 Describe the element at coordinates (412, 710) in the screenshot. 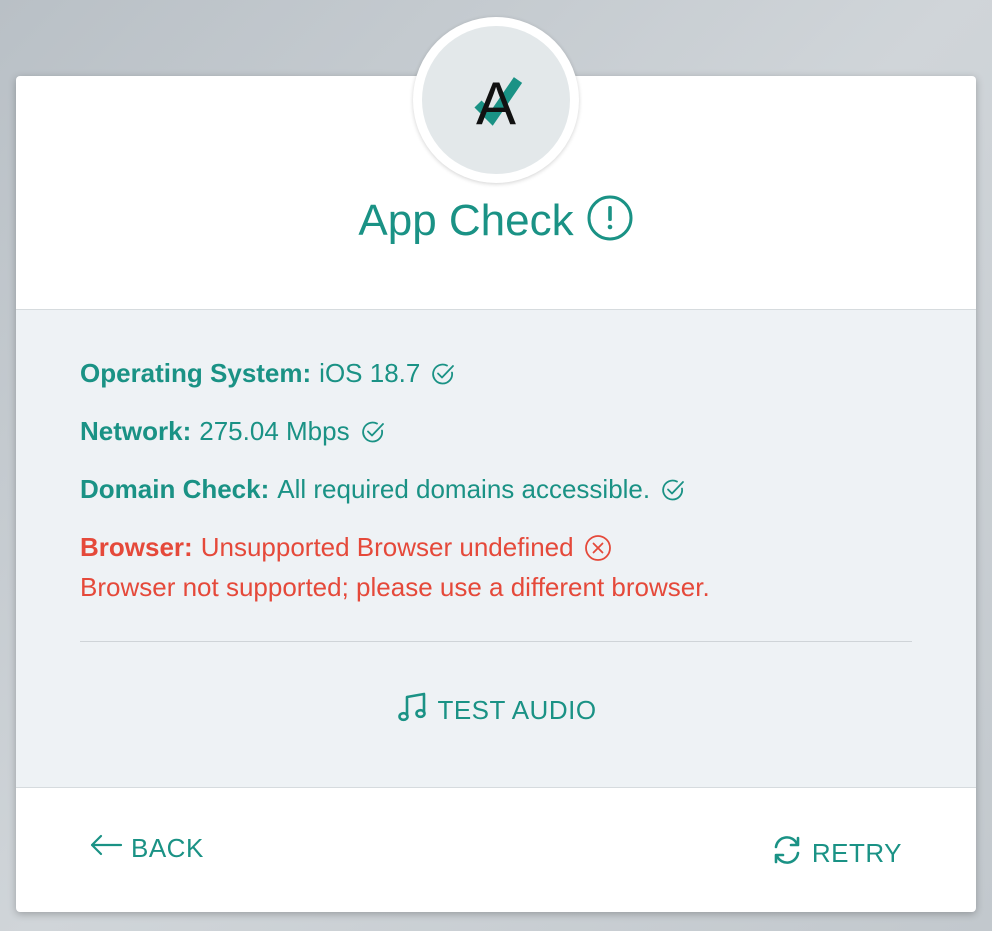

I see `music-note-icon` at that location.